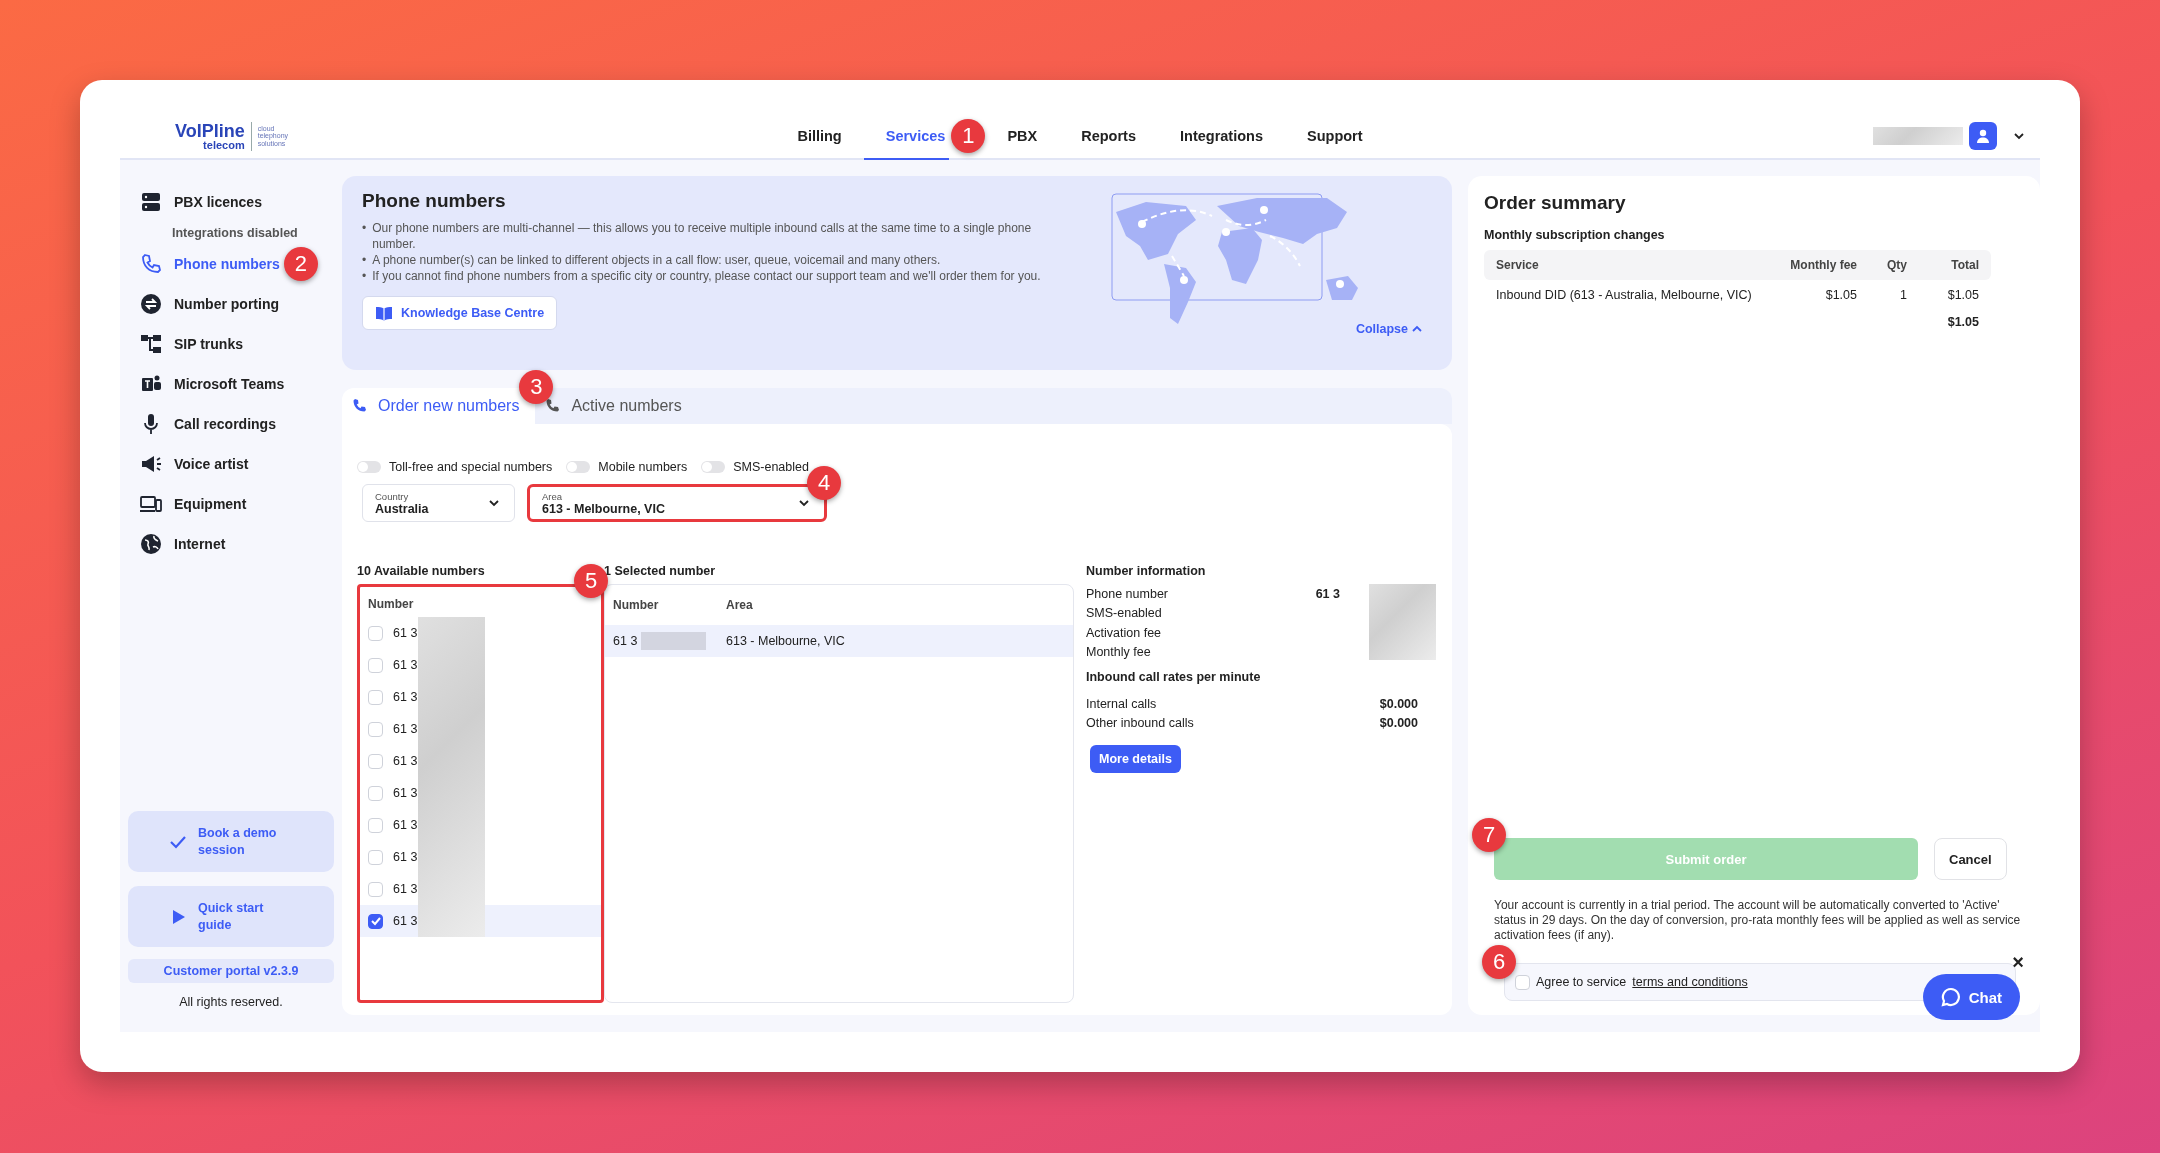 The height and width of the screenshot is (1153, 2160). What do you see at coordinates (434, 201) in the screenshot?
I see `panel-title: Phone numbers` at bounding box center [434, 201].